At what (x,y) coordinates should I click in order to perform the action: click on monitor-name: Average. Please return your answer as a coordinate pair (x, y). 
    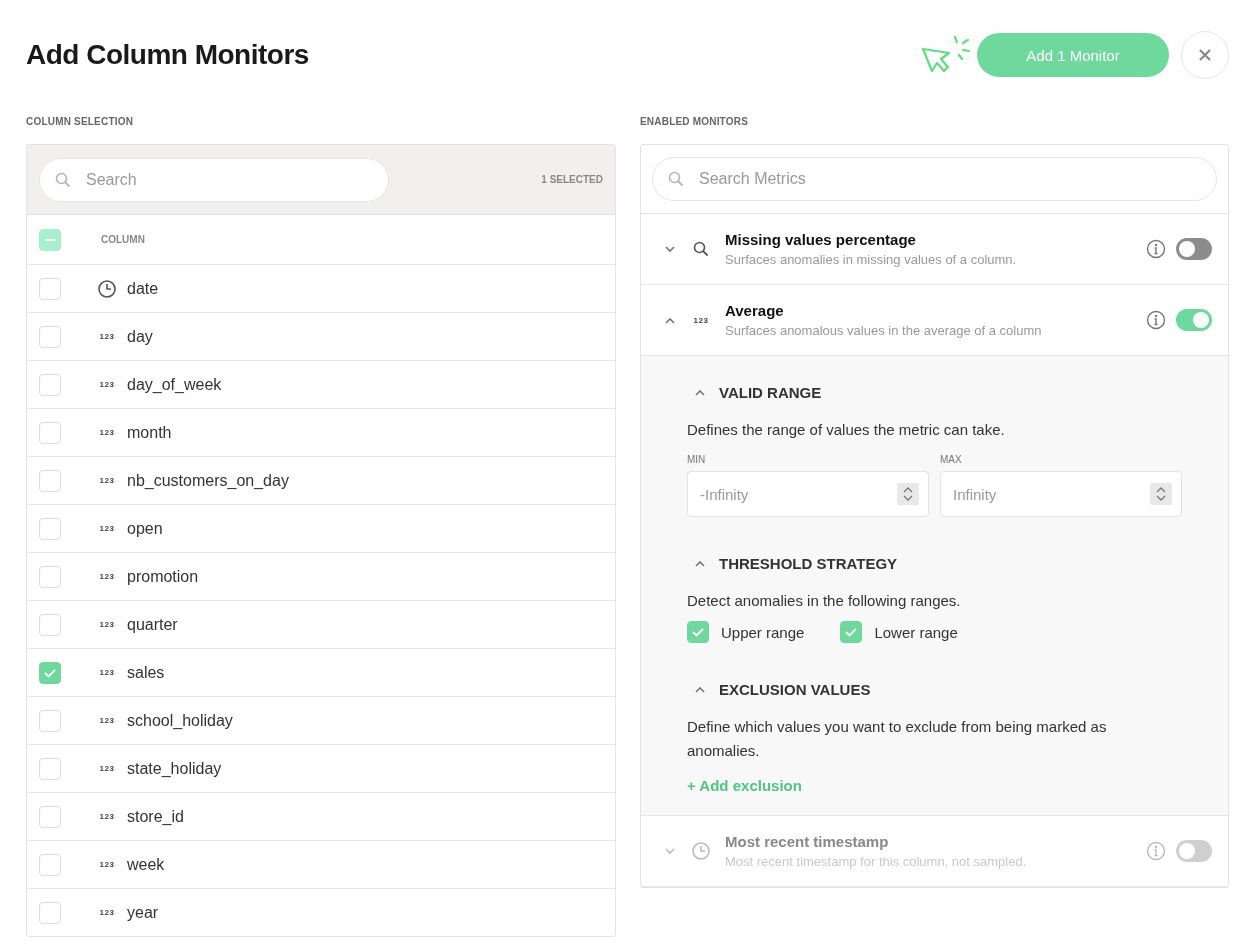
    Looking at the image, I should click on (755, 310).